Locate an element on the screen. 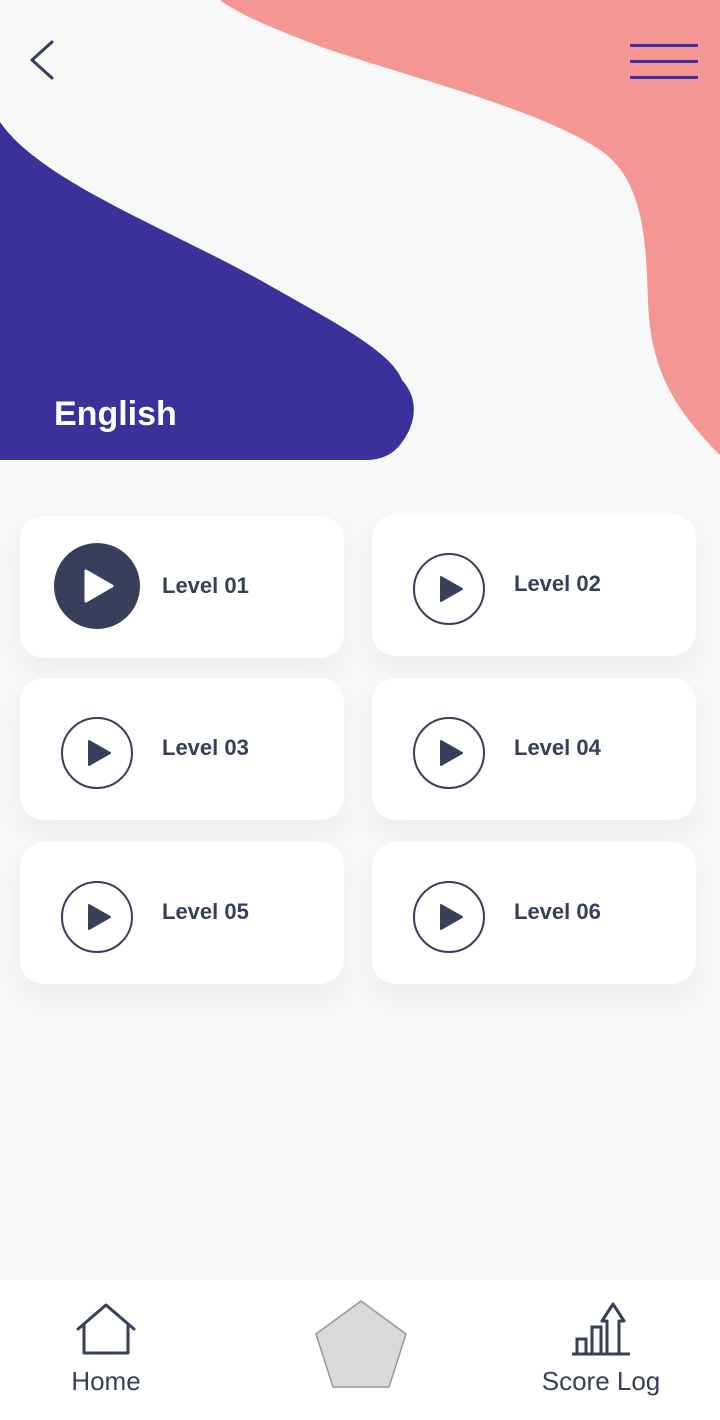 This screenshot has width=720, height=1420. level-card-01: Level 01 is located at coordinates (182, 587).